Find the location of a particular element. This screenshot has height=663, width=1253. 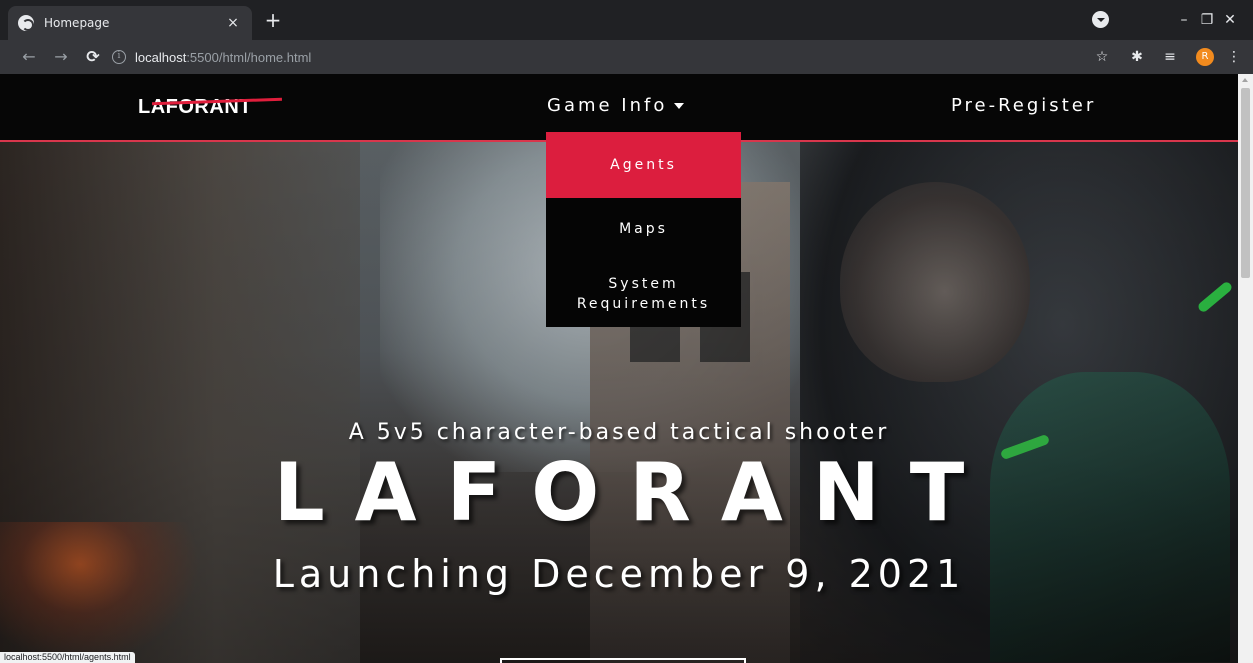

browser-tab-strip: Homepage × + – ❐ ✕ is located at coordinates (626, 20).